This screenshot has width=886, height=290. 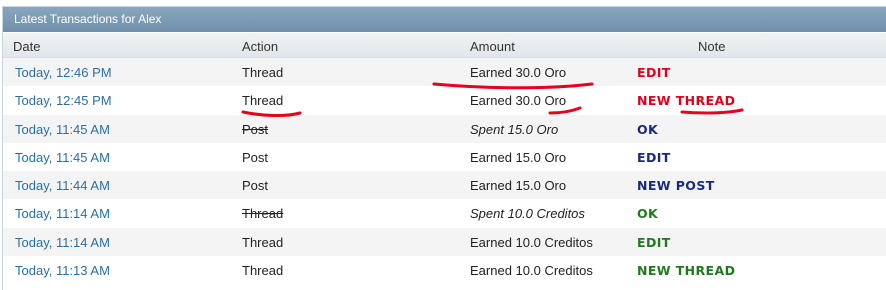 What do you see at coordinates (444, 19) in the screenshot?
I see `panel-title: Latest Transactions for Alex` at bounding box center [444, 19].